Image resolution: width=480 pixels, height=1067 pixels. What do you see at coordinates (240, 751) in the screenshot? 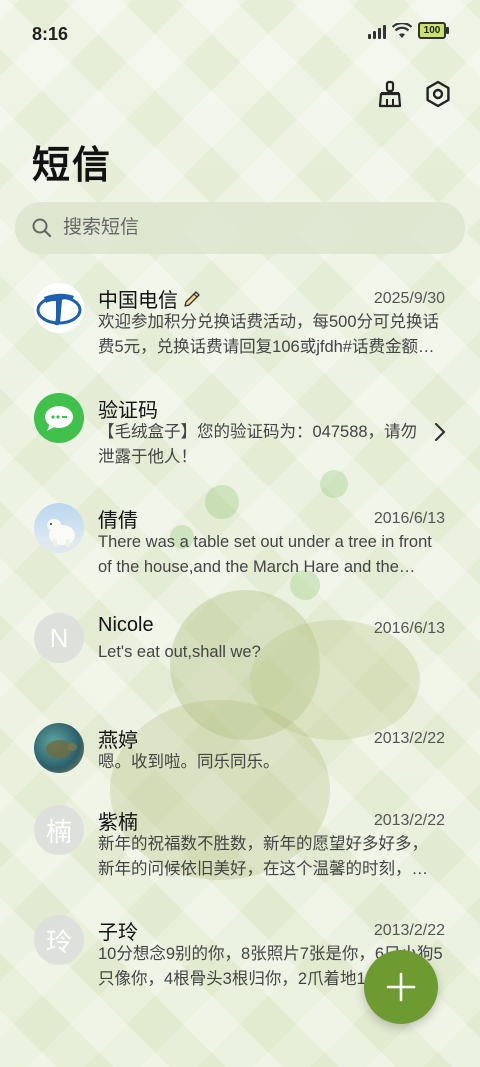
I see `conversation-item: 燕婷 2013/2/22 嗯。收到啦。同乐同乐。` at bounding box center [240, 751].